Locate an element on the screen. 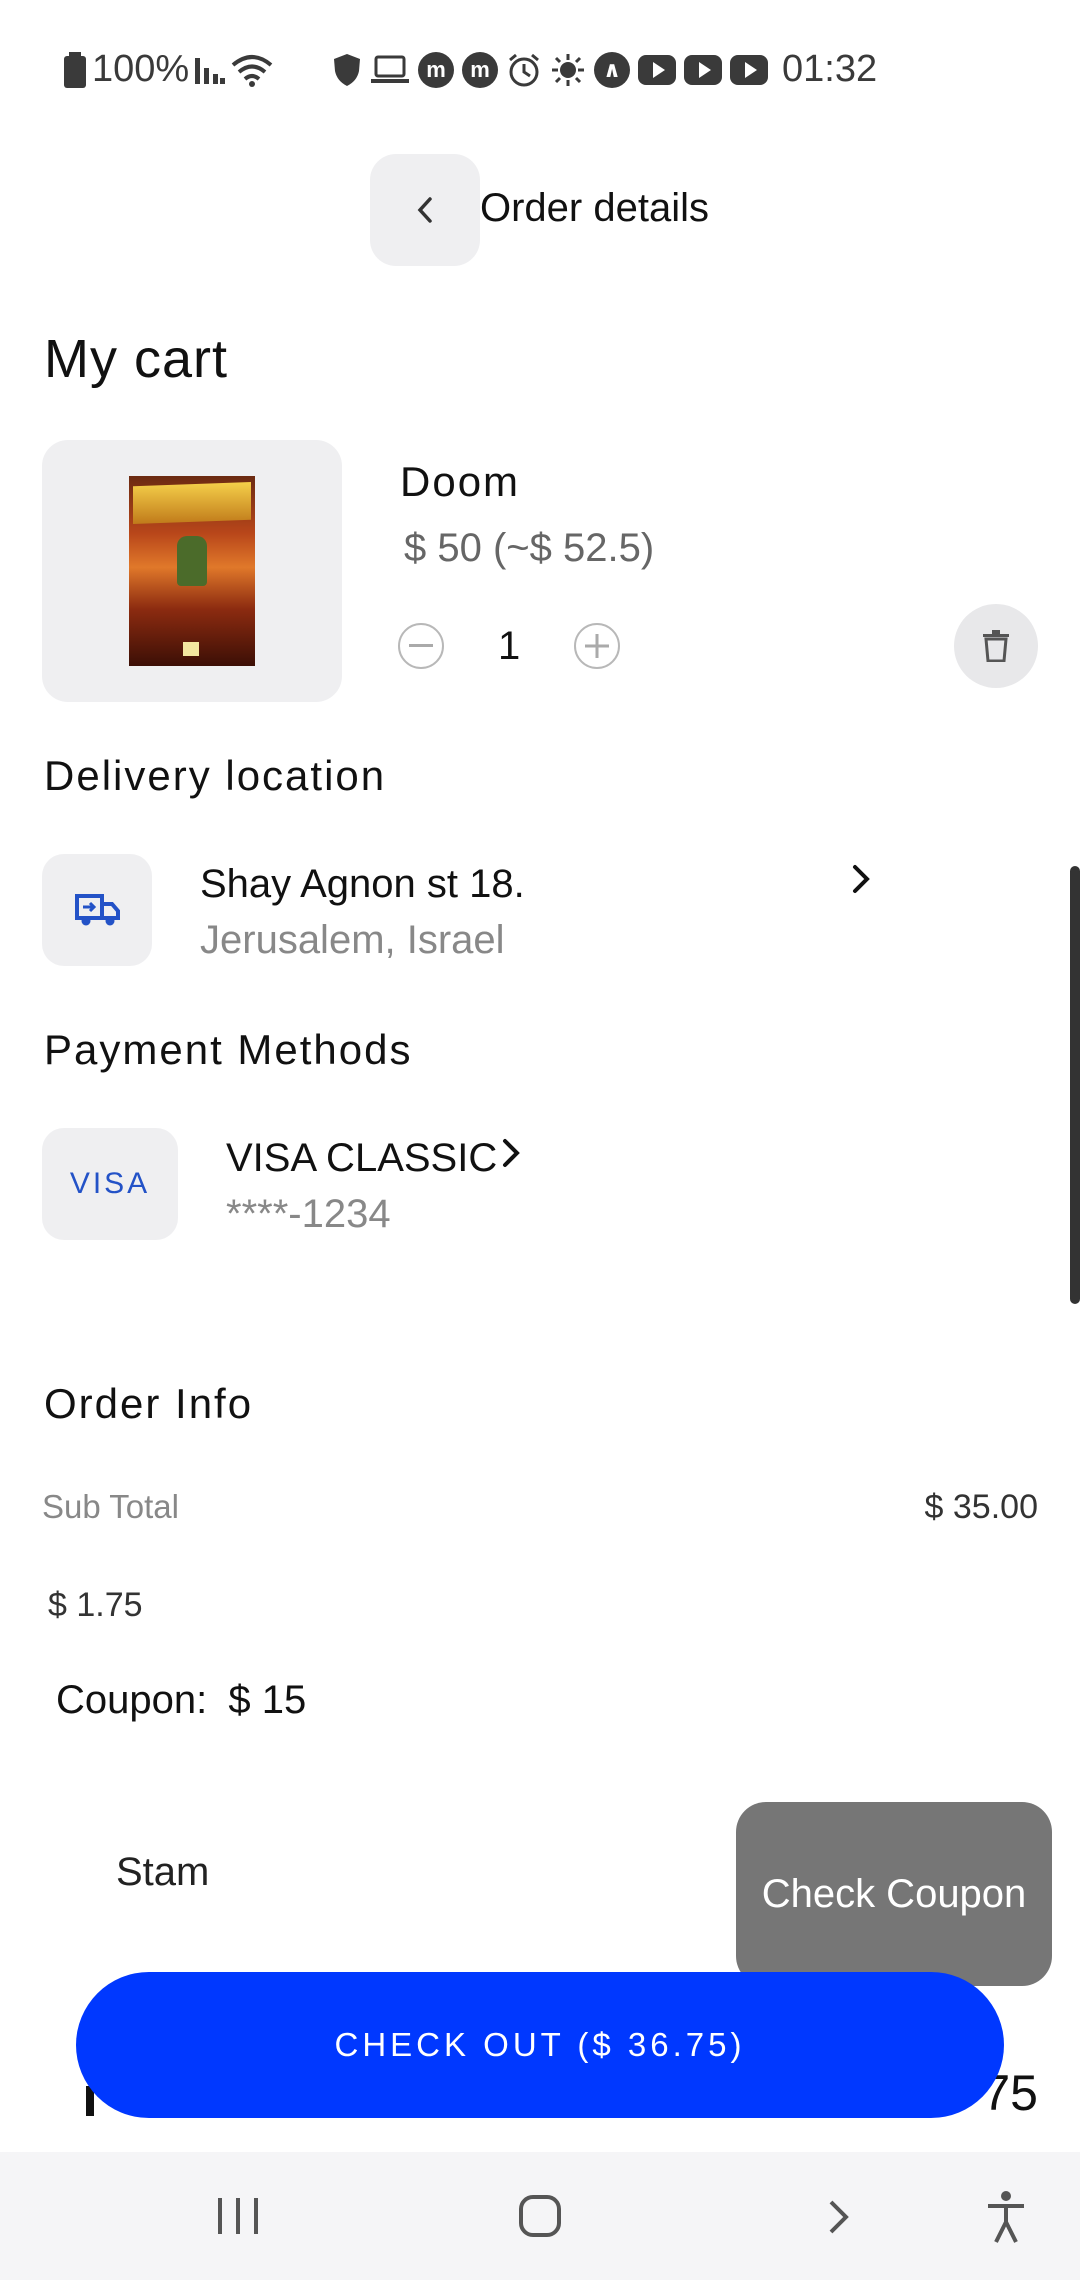 This screenshot has height=2280, width=1080. page-title: Order details is located at coordinates (594, 208).